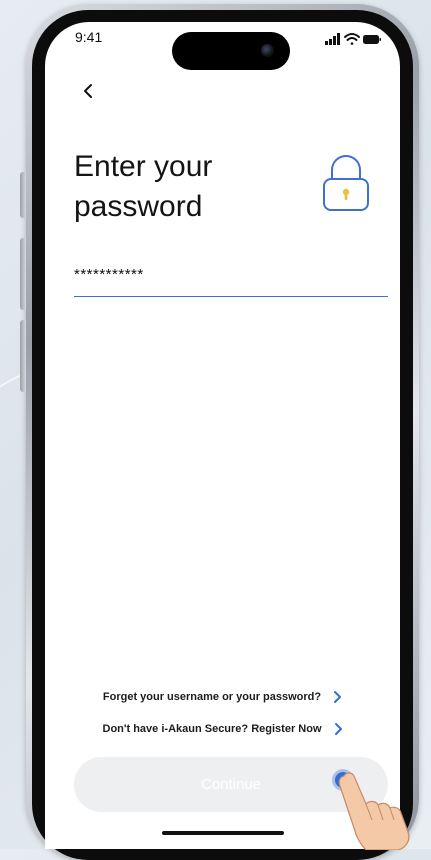 The image size is (431, 860). I want to click on register-now-label: Don't have i-Akaun Secure? Register Now, so click(212, 729).